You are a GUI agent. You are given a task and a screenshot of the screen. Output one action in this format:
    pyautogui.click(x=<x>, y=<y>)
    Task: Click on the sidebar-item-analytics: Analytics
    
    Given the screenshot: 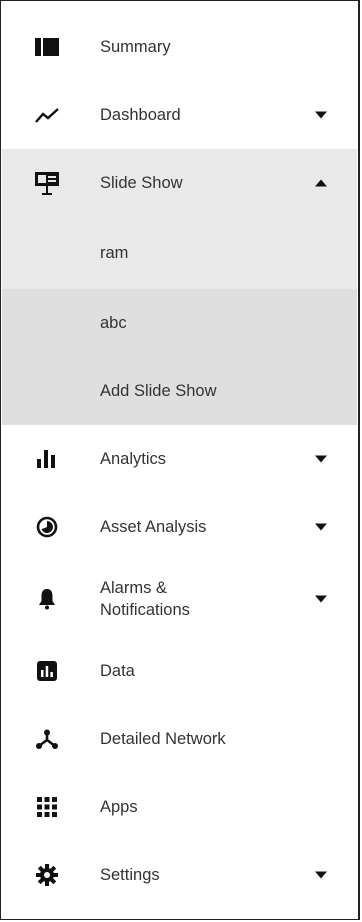 What is the action you would take?
    pyautogui.click(x=179, y=459)
    